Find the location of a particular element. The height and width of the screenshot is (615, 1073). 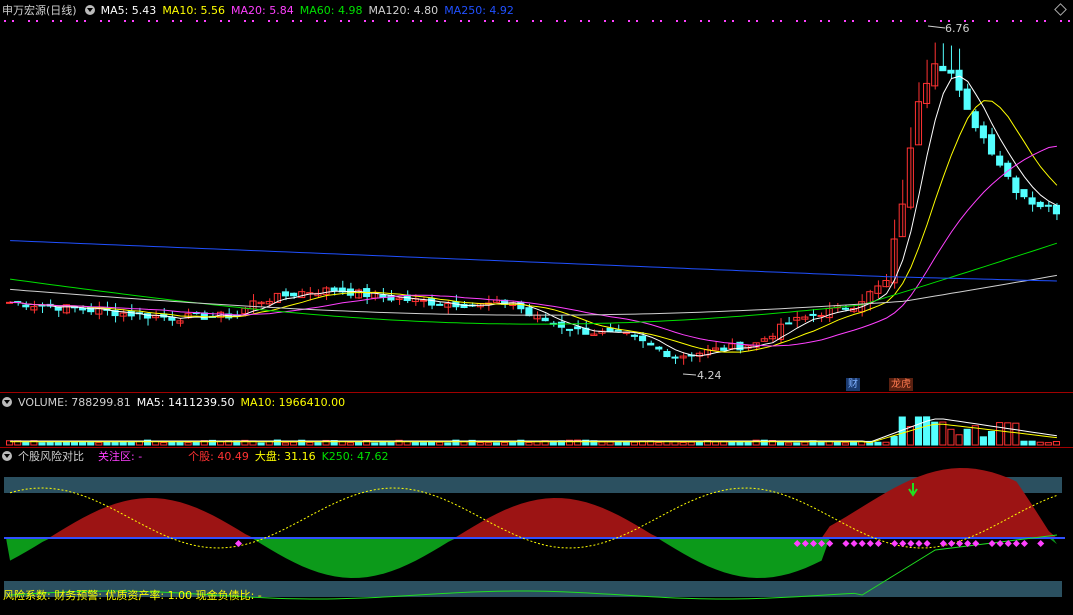

high-price-label: 6.76 is located at coordinates (957, 28).